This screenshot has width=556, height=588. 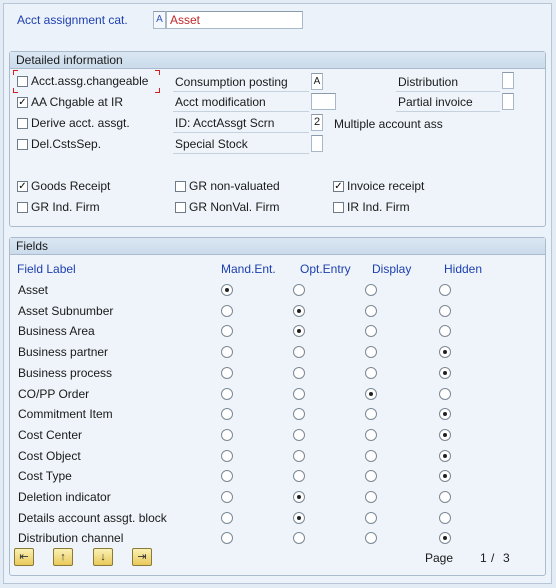 What do you see at coordinates (103, 557) in the screenshot?
I see `next-page-icon: ↓` at bounding box center [103, 557].